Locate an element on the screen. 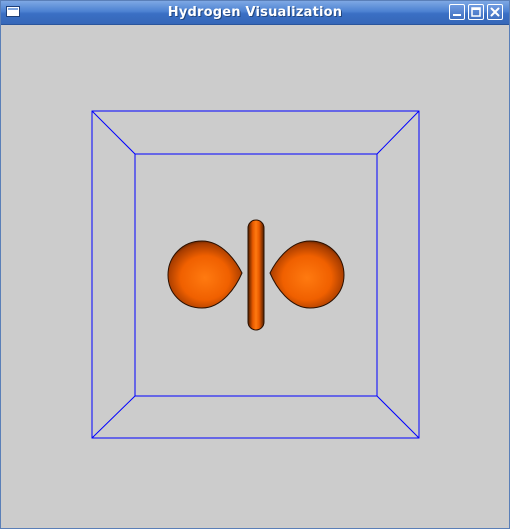 The width and height of the screenshot is (510, 529). box-edge-bottom-right is located at coordinates (398, 417).